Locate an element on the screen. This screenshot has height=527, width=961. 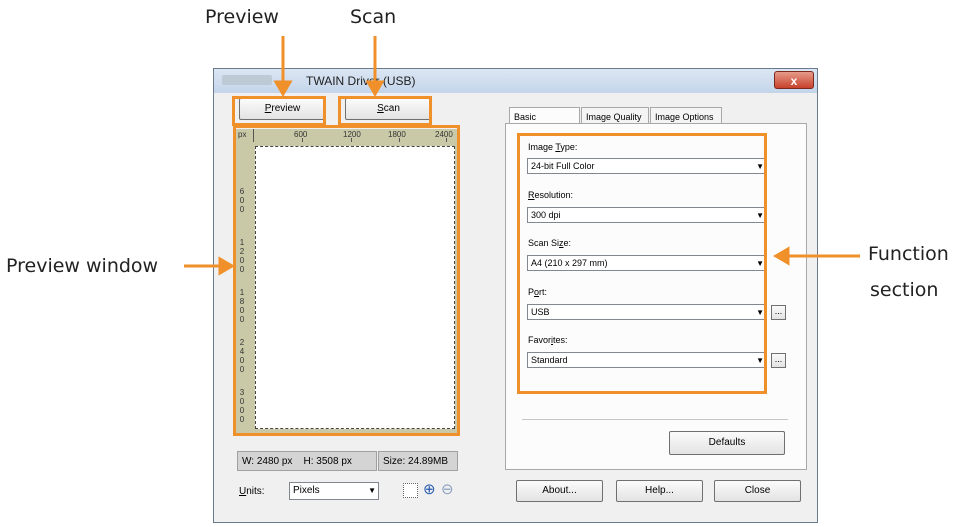
arrow-preview-head is located at coordinates (283, 88).